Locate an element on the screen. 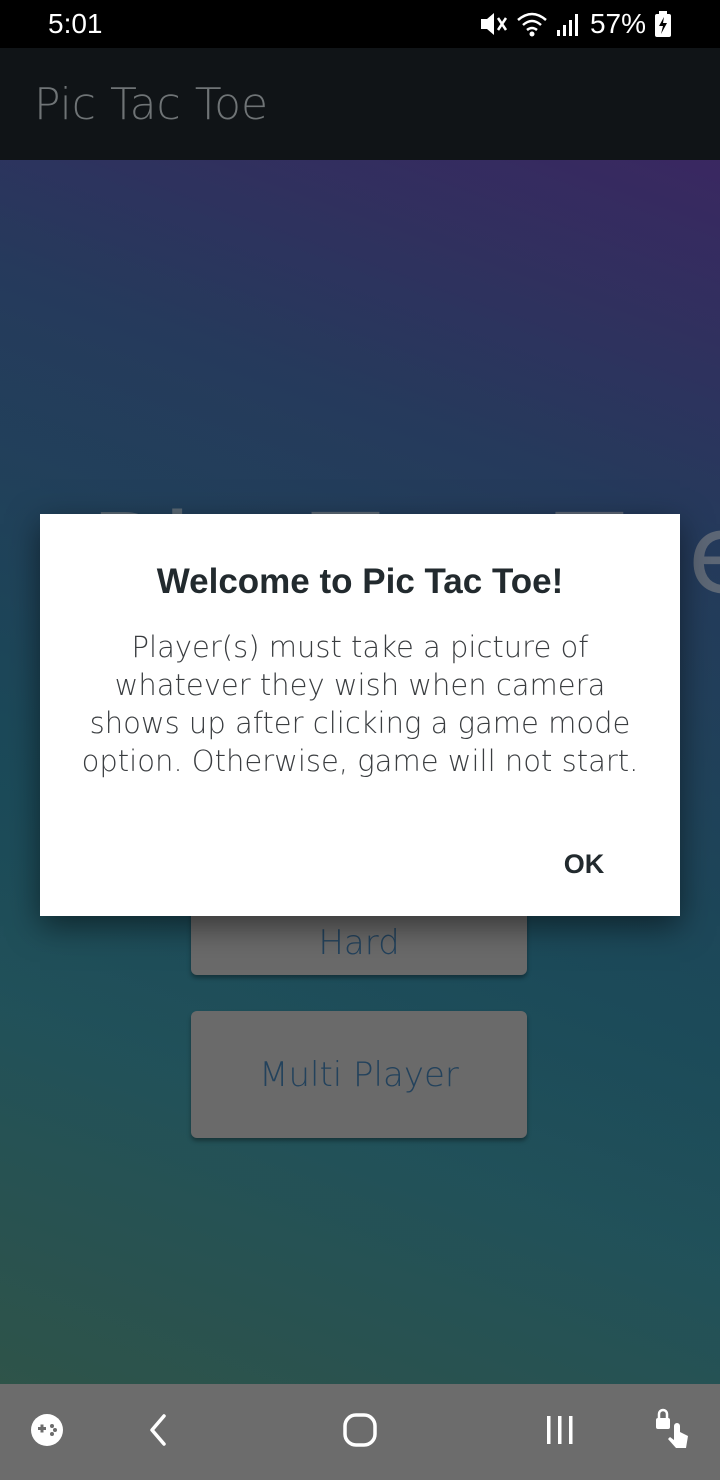 The image size is (720, 1480). recent-apps-button is located at coordinates (560, 1432).